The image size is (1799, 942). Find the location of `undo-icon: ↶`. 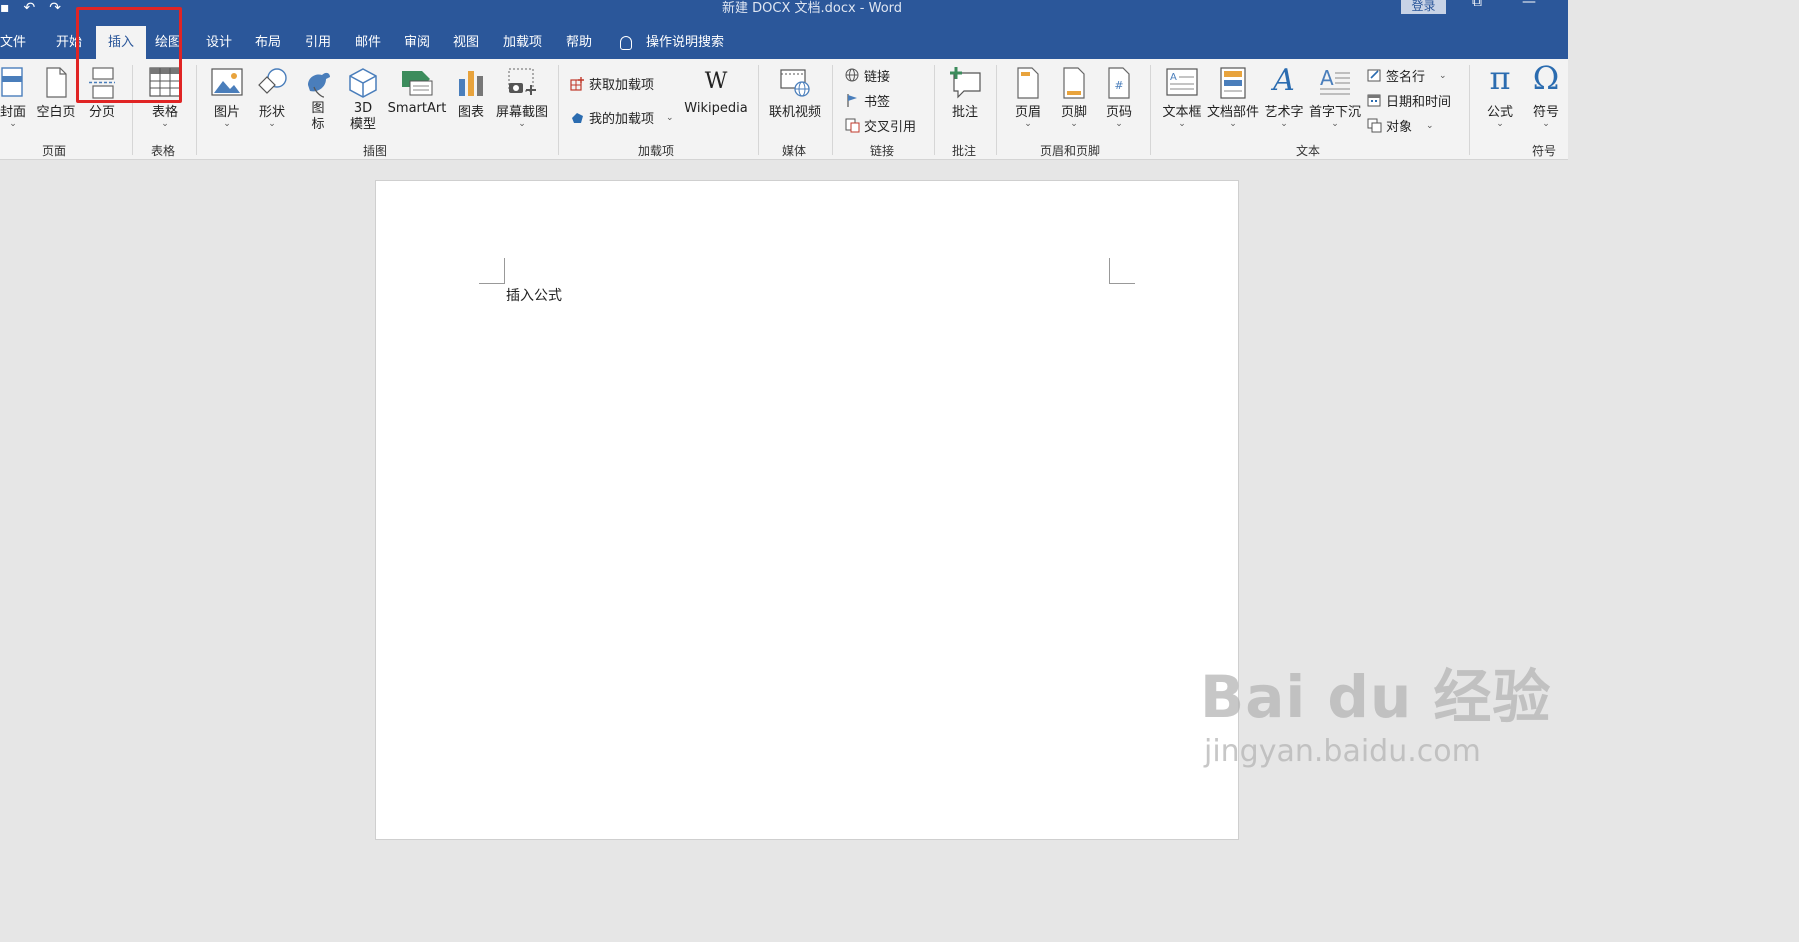

undo-icon: ↶ is located at coordinates (30, 8).